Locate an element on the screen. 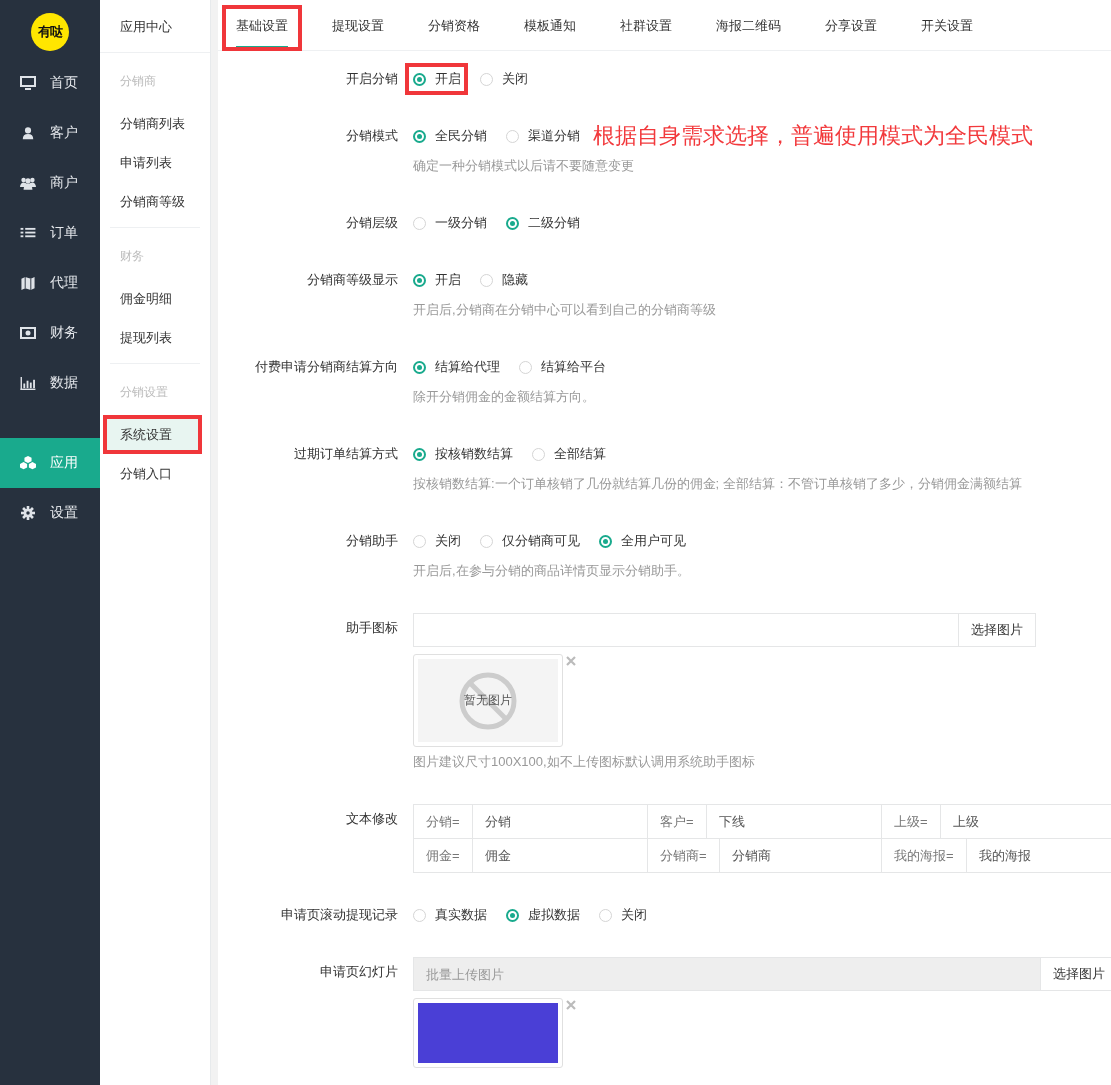 This screenshot has width=1111, height=1085. key-label: 客户= is located at coordinates (677, 822).